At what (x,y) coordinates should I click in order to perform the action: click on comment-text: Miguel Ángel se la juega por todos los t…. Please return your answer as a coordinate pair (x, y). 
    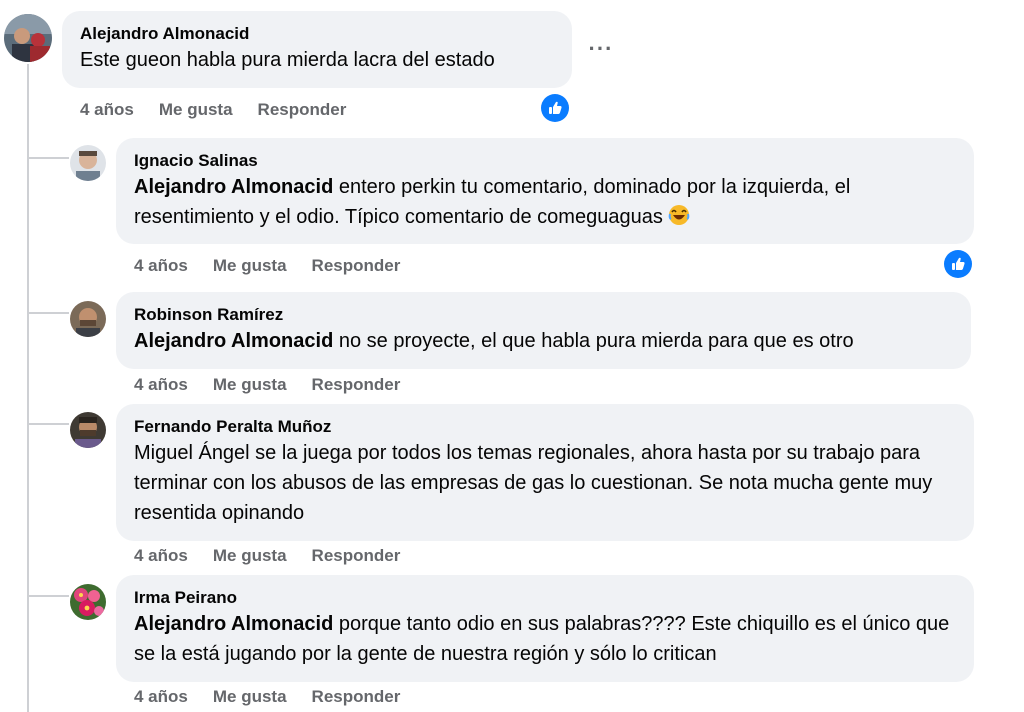
    Looking at the image, I should click on (533, 483).